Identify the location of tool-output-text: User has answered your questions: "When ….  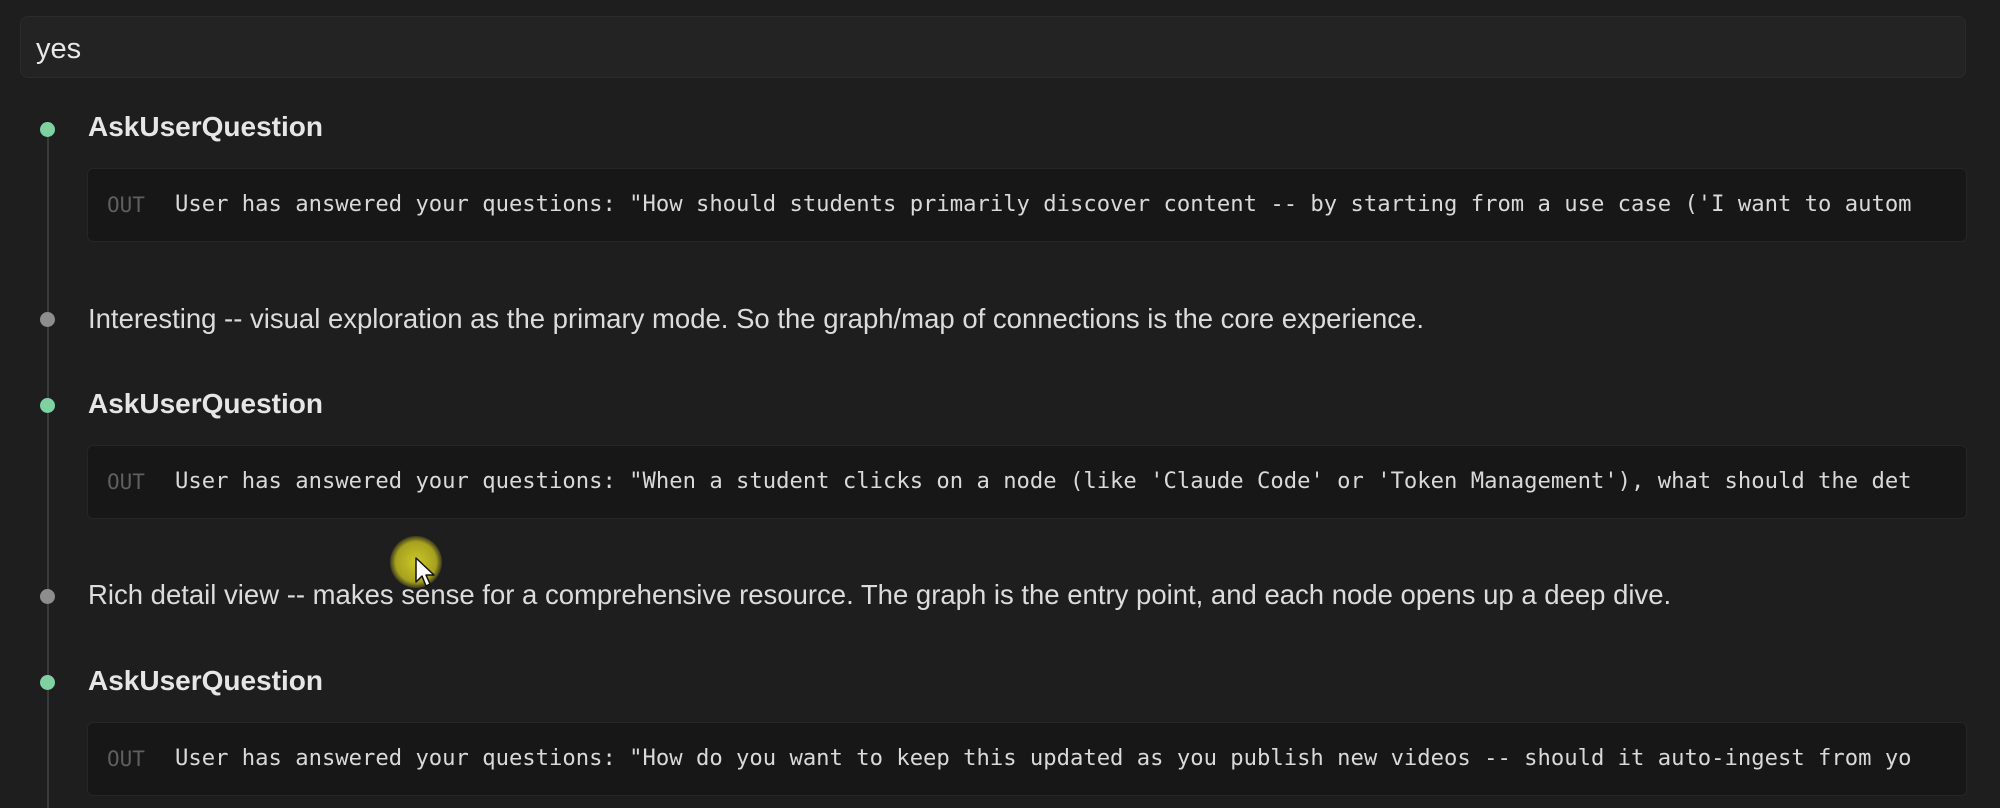
(1043, 481).